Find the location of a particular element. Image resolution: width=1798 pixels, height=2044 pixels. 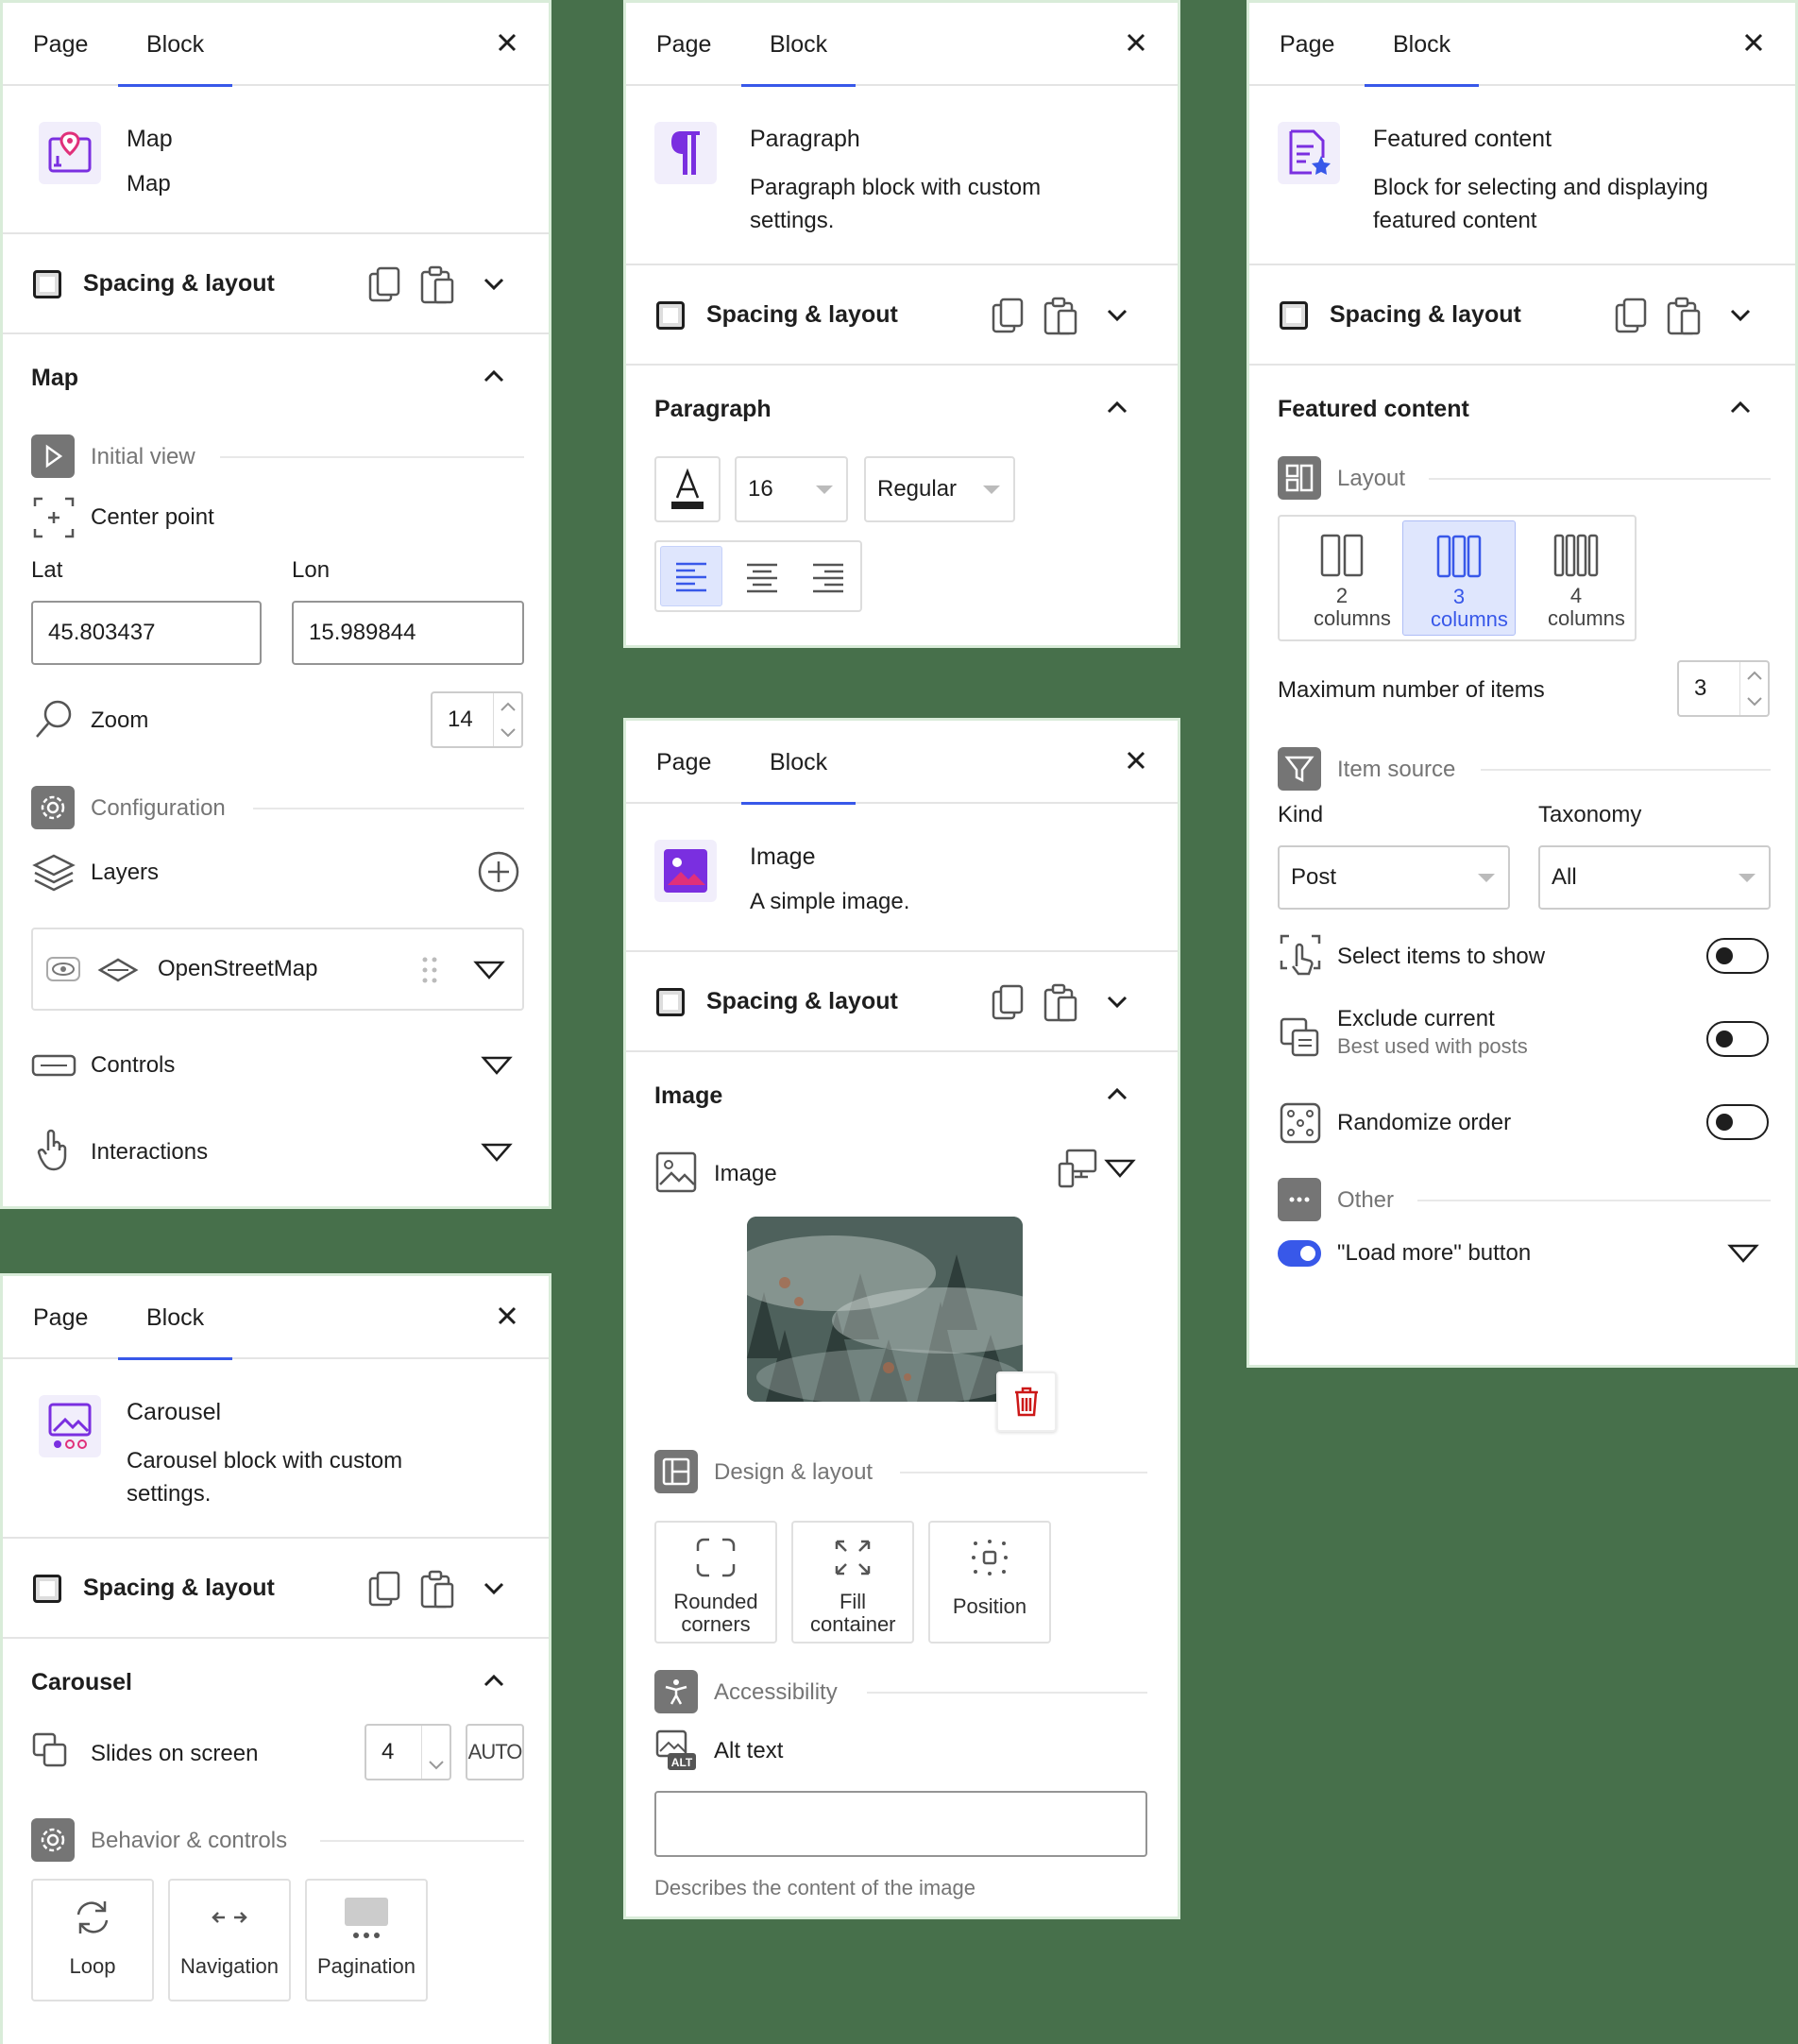

slides-stepper: 4 is located at coordinates (408, 1752).